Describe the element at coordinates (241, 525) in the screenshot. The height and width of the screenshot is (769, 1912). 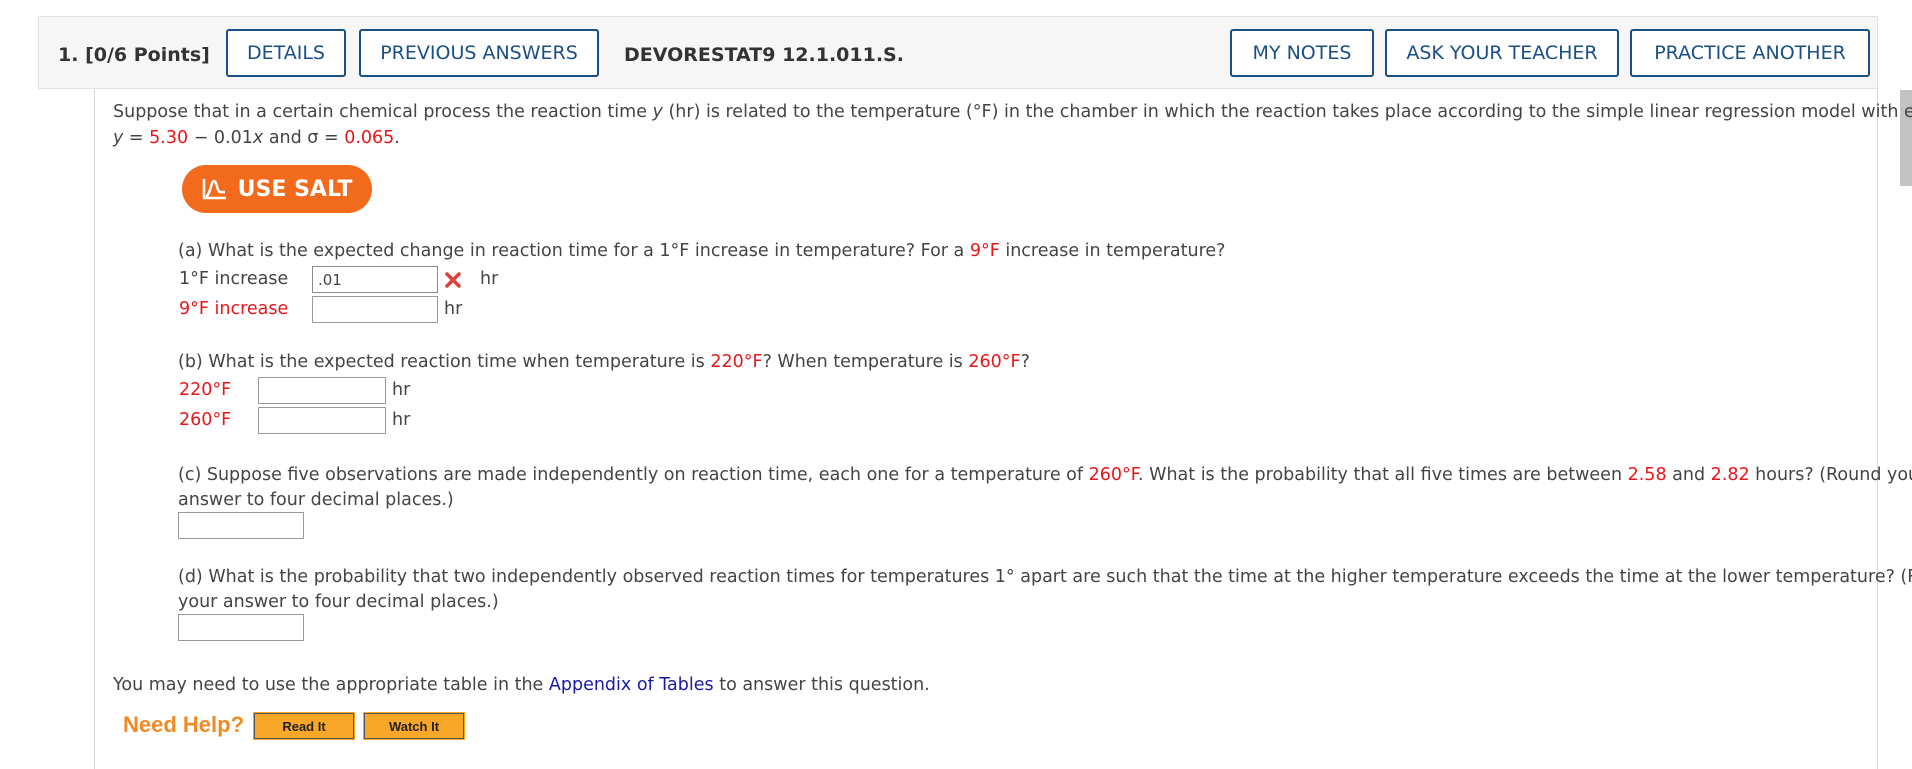
I see `part-c-answer-field` at that location.